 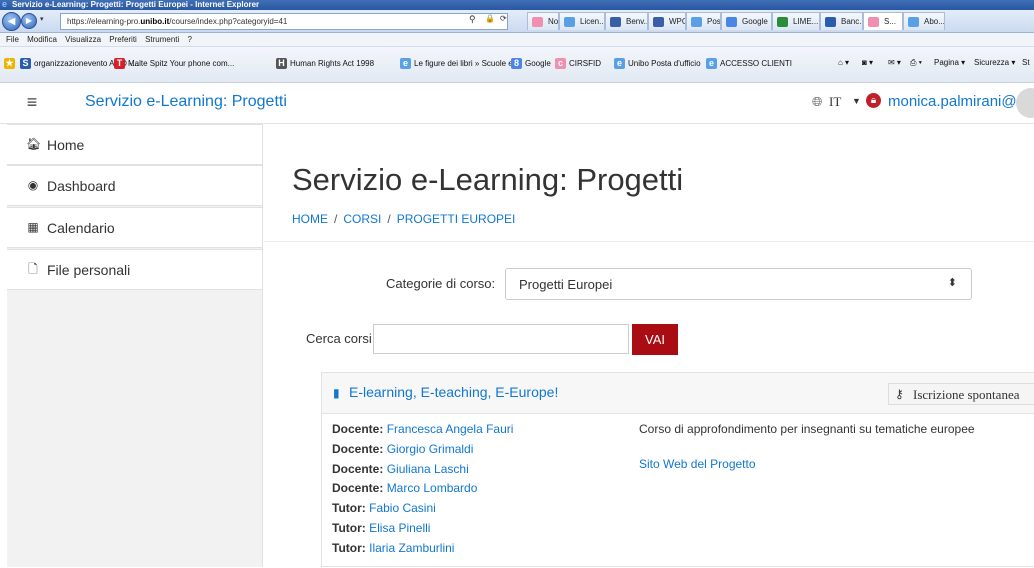 What do you see at coordinates (453, 392) in the screenshot?
I see `course-title-link: E-learning, E-teaching, E-Europe!` at bounding box center [453, 392].